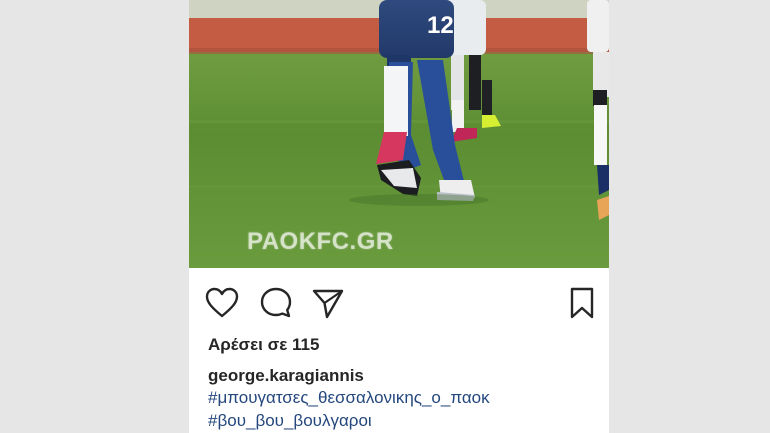 This screenshot has height=433, width=770. Describe the element at coordinates (320, 241) in the screenshot. I see `watermark: PAOKFC.GR` at that location.